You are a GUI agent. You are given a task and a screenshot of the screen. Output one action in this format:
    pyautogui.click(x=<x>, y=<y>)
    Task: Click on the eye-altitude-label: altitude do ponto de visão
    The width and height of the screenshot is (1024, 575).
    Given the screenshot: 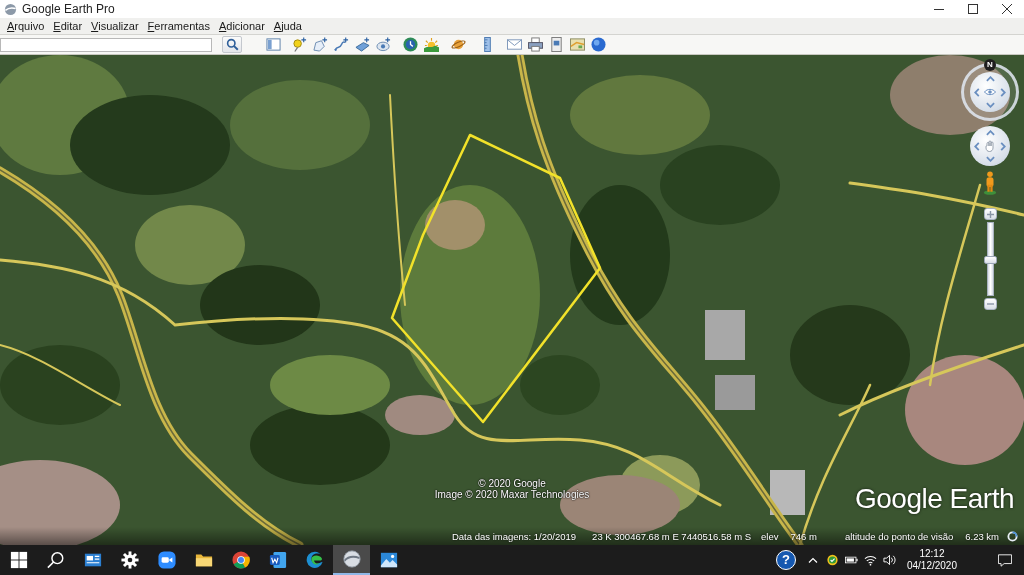 What is the action you would take?
    pyautogui.click(x=899, y=536)
    